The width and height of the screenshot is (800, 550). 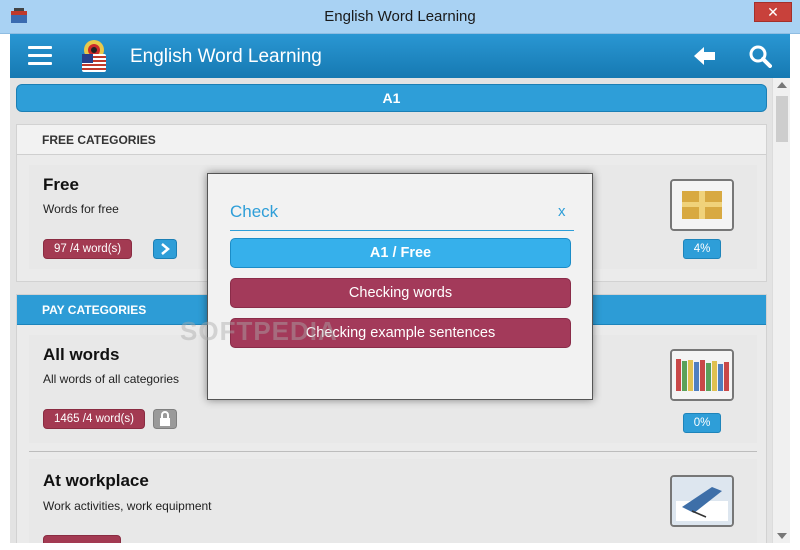 I want to click on checking-words-button: Checking words, so click(x=400, y=293).